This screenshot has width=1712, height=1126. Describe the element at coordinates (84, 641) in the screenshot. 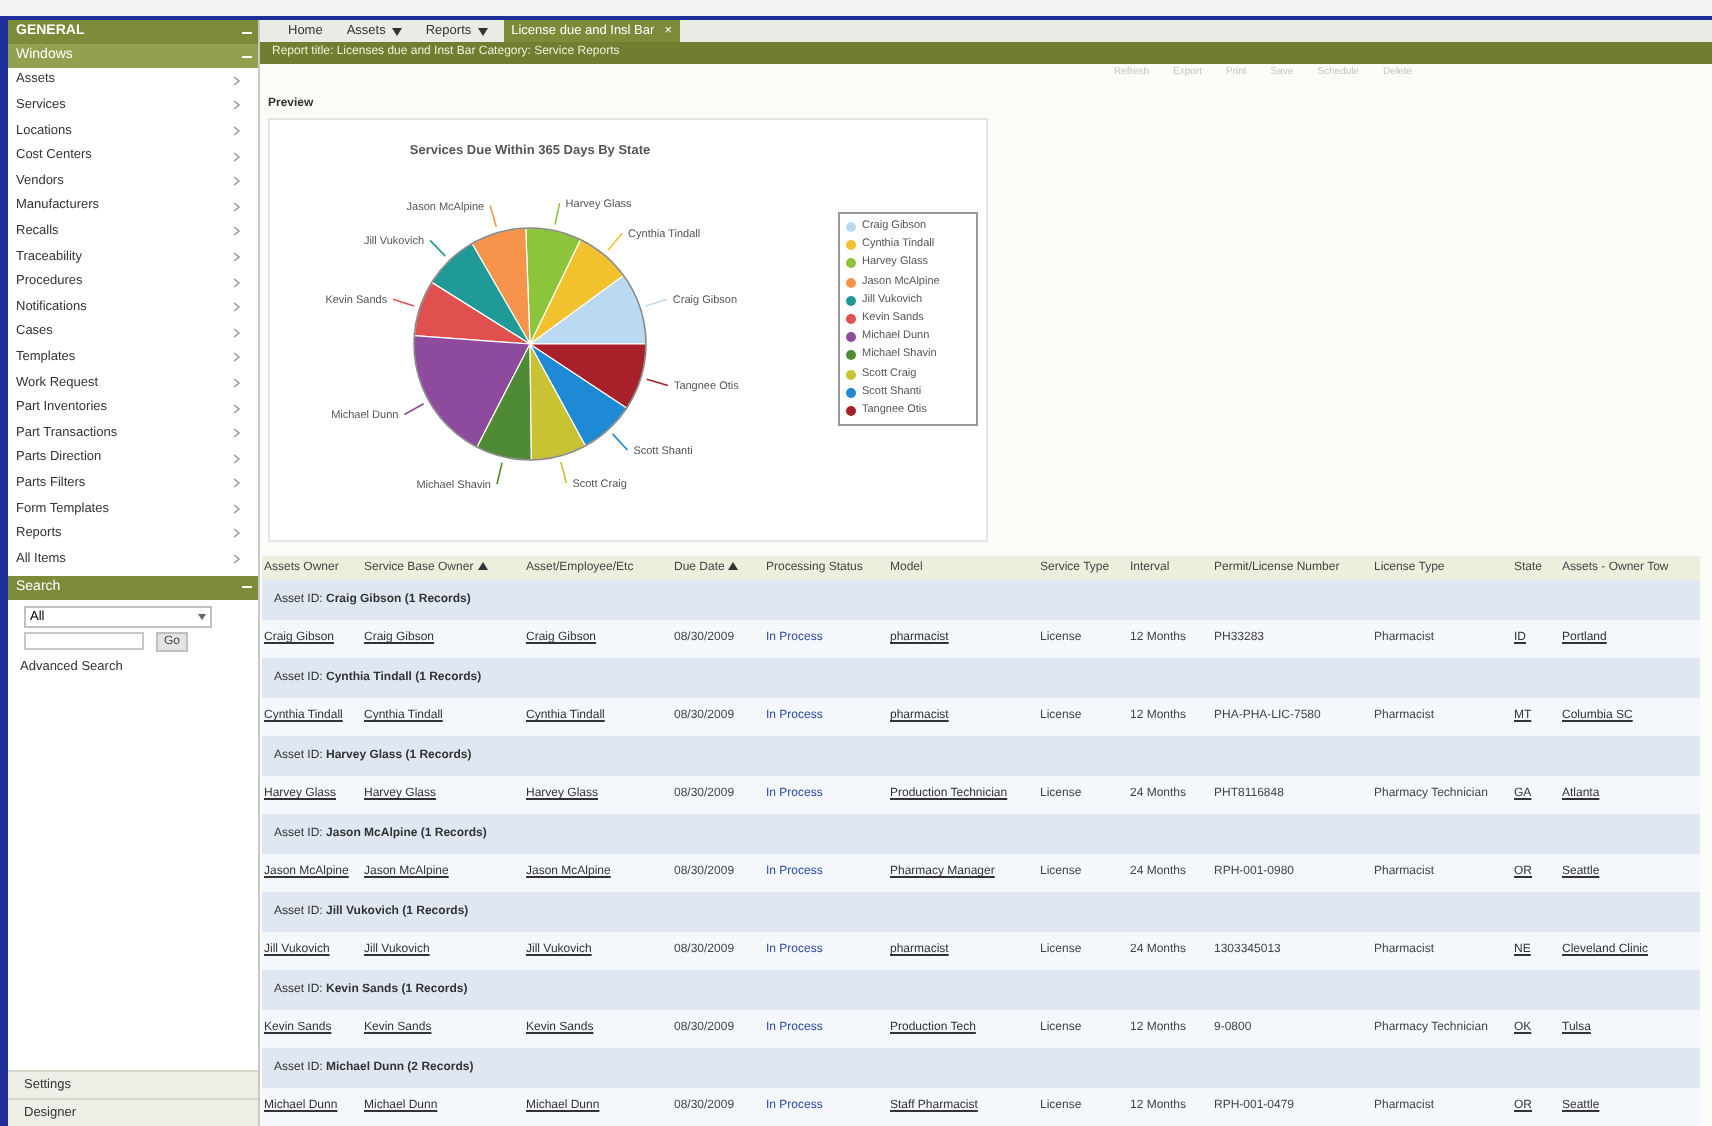

I see `search-field` at that location.